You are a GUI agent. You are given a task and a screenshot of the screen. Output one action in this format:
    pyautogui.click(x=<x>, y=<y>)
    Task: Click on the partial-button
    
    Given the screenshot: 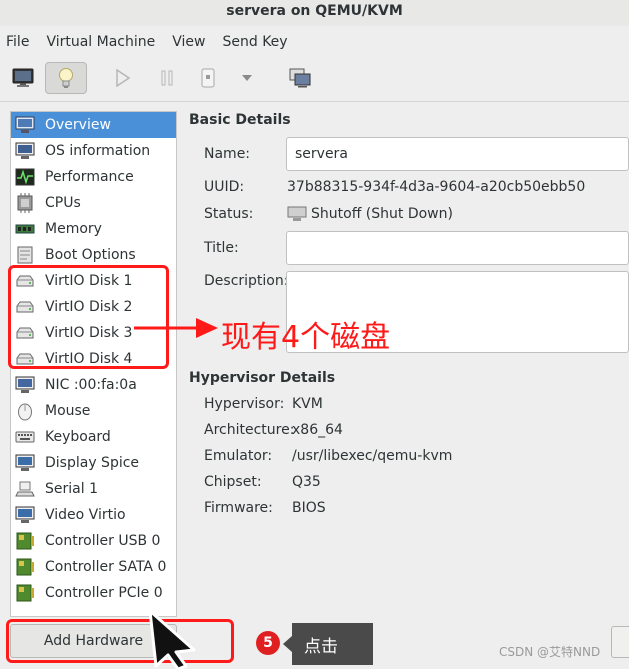 What is the action you would take?
    pyautogui.click(x=620, y=642)
    